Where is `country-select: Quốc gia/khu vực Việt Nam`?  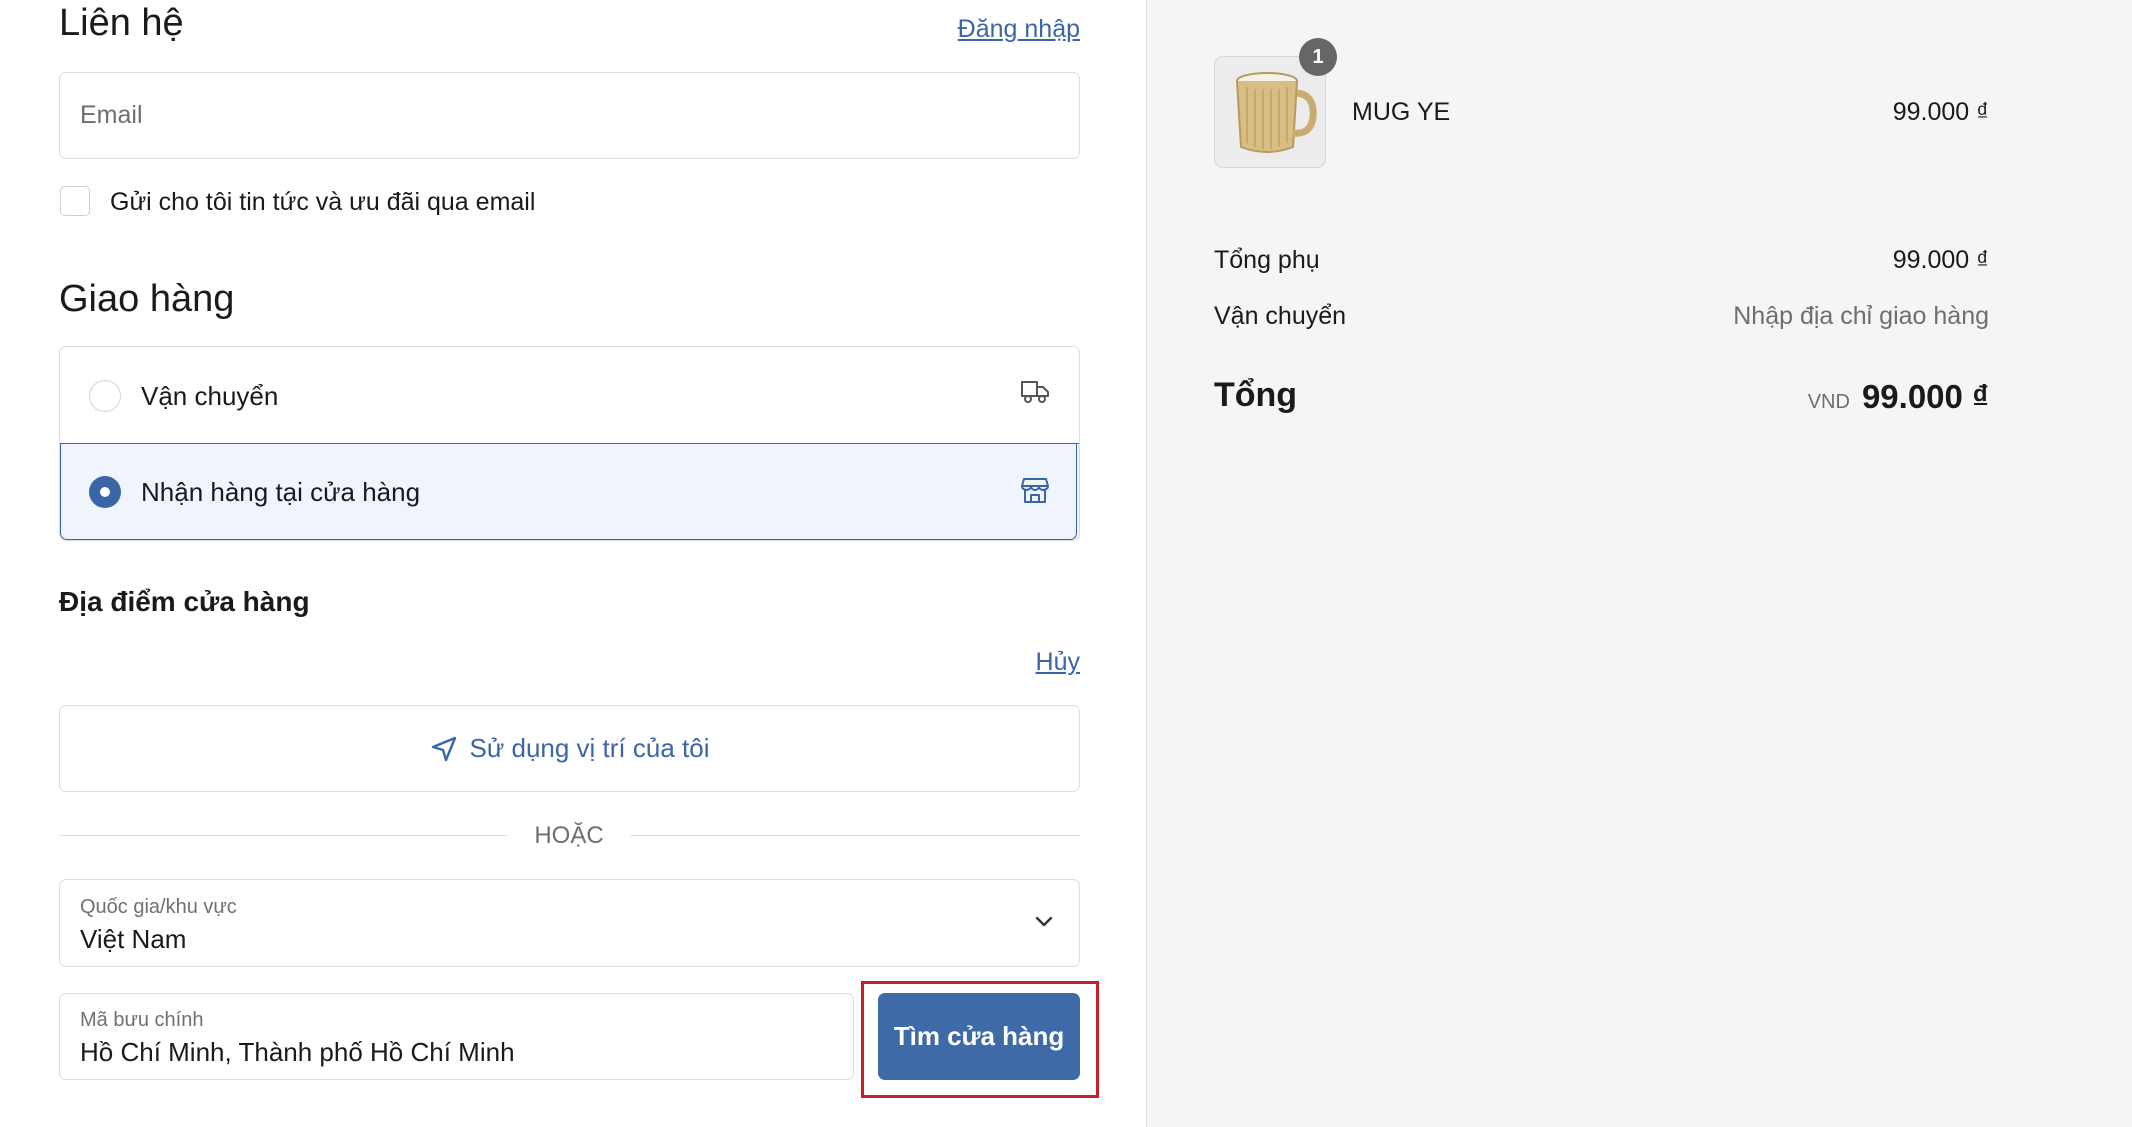
country-select: Quốc gia/khu vực Việt Nam is located at coordinates (569, 923).